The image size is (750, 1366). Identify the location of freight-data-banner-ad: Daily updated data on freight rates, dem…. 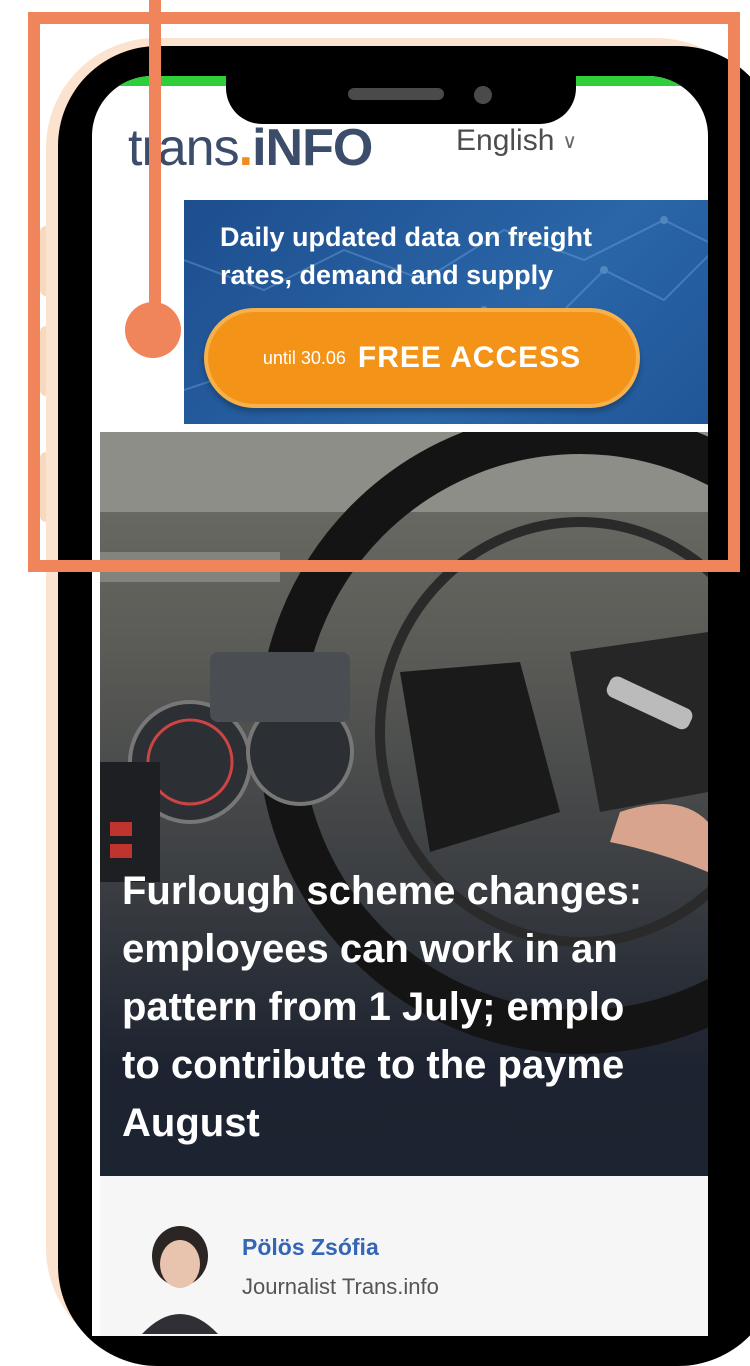
(446, 312).